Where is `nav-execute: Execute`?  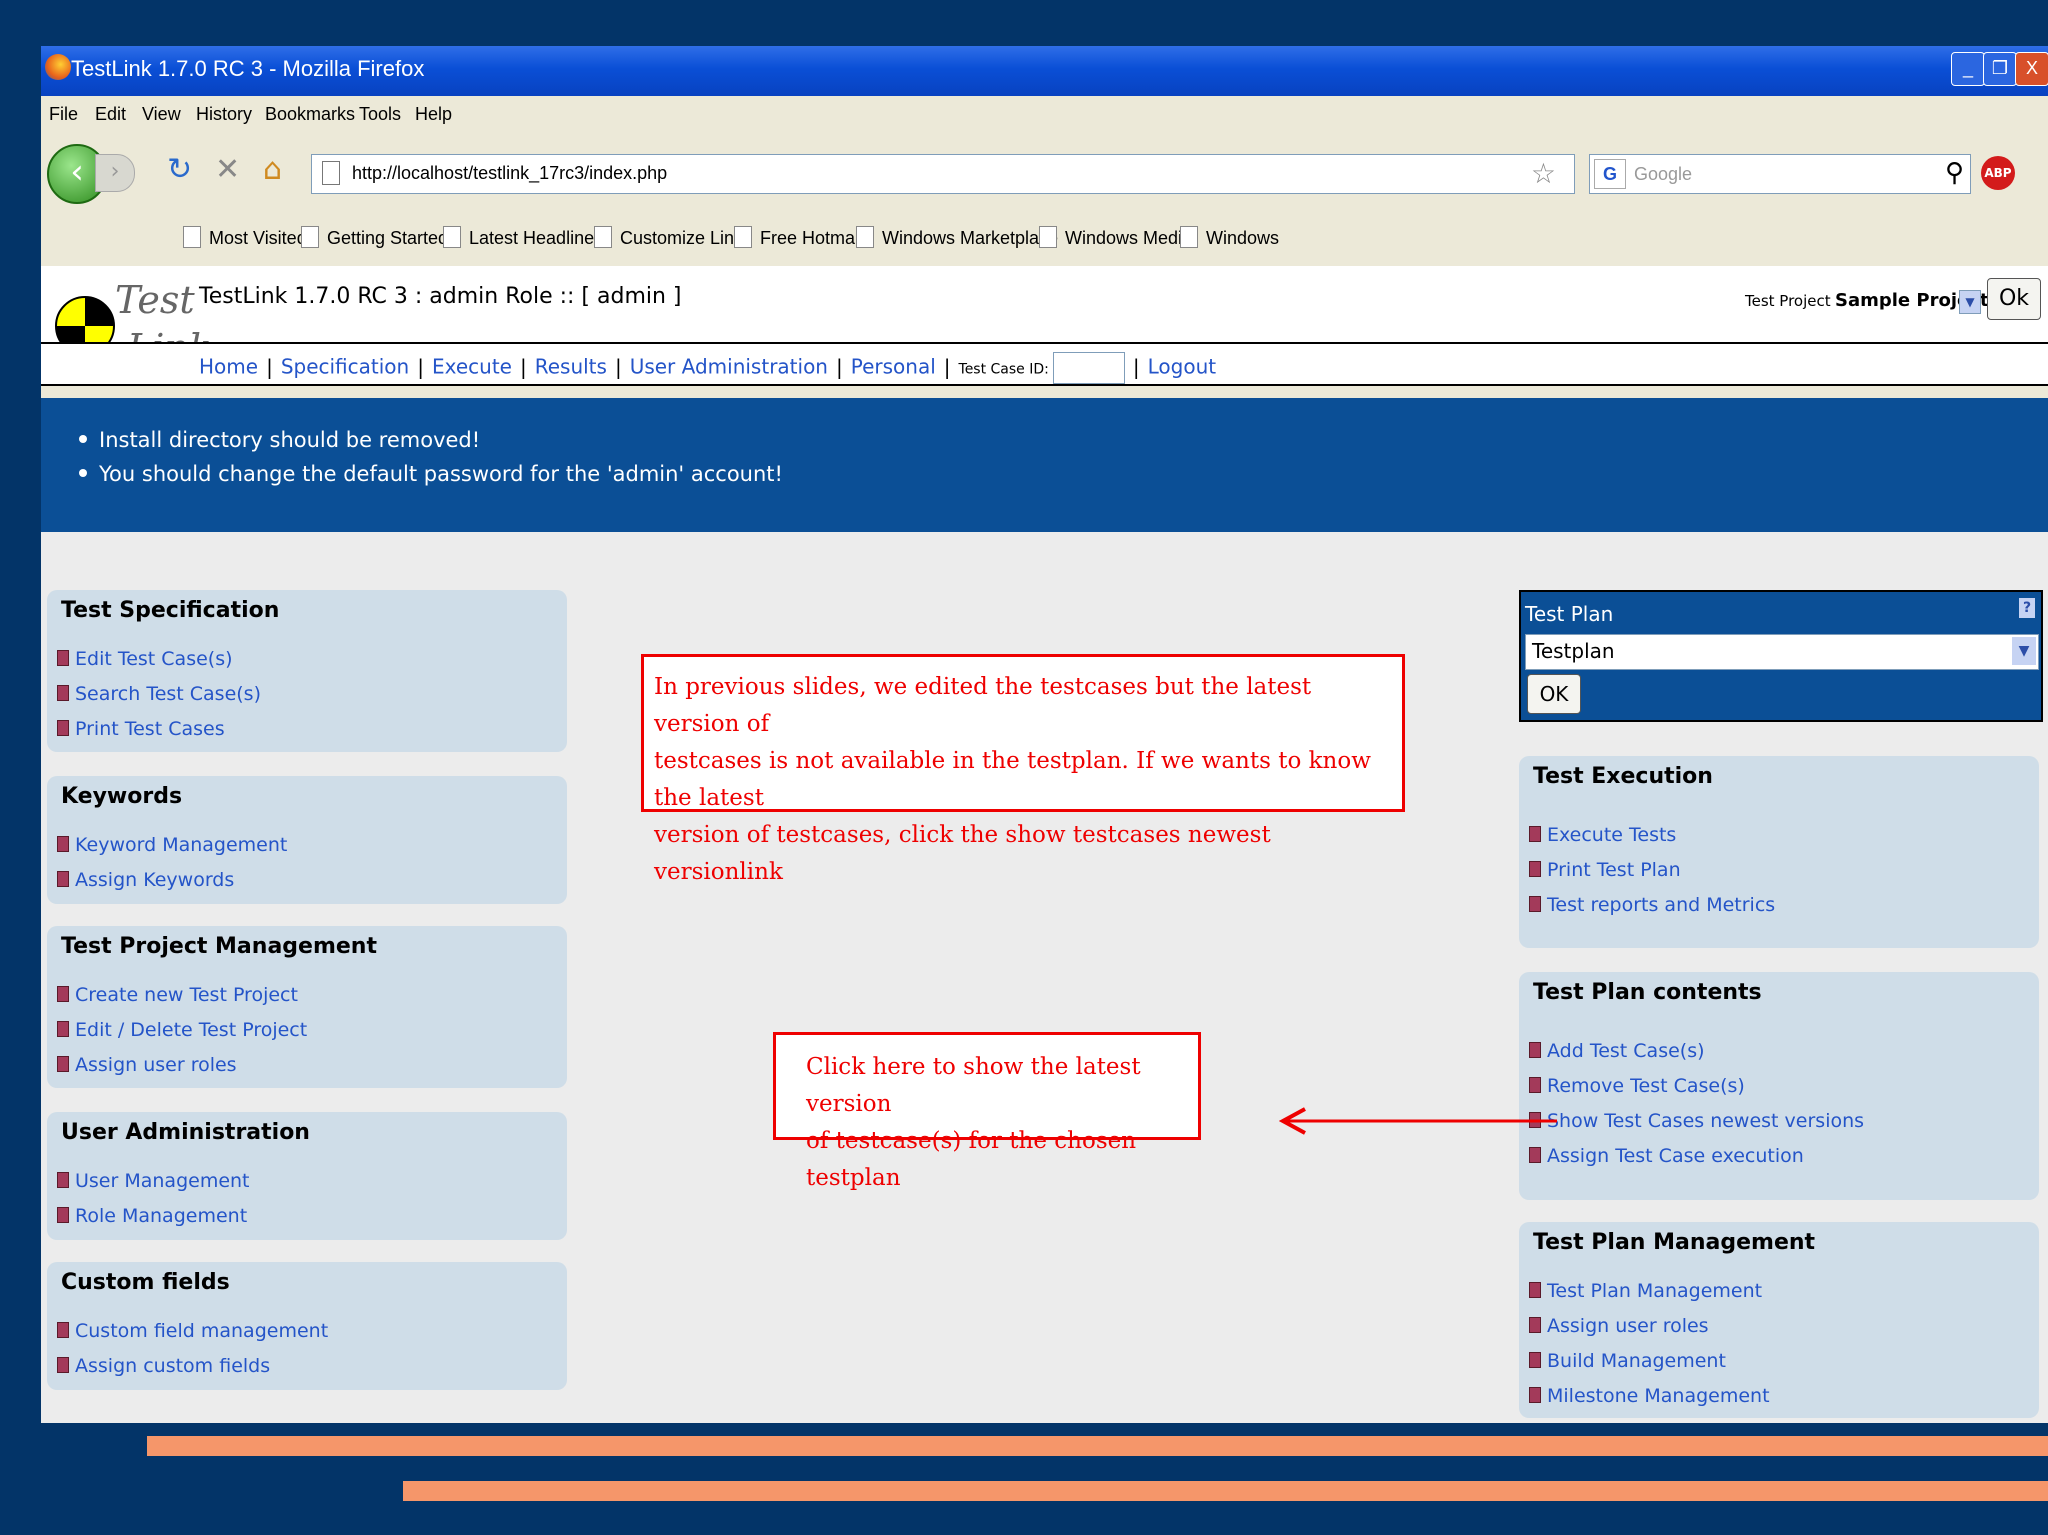 nav-execute: Execute is located at coordinates (472, 367).